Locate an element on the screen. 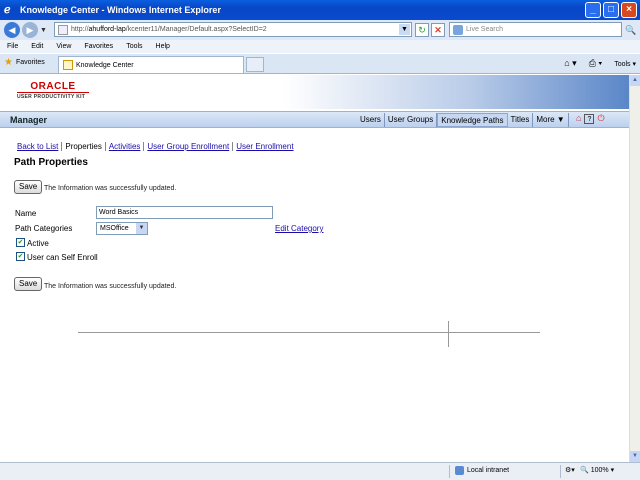 The height and width of the screenshot is (480, 640). category-select: MSOffice ▼ is located at coordinates (122, 228).